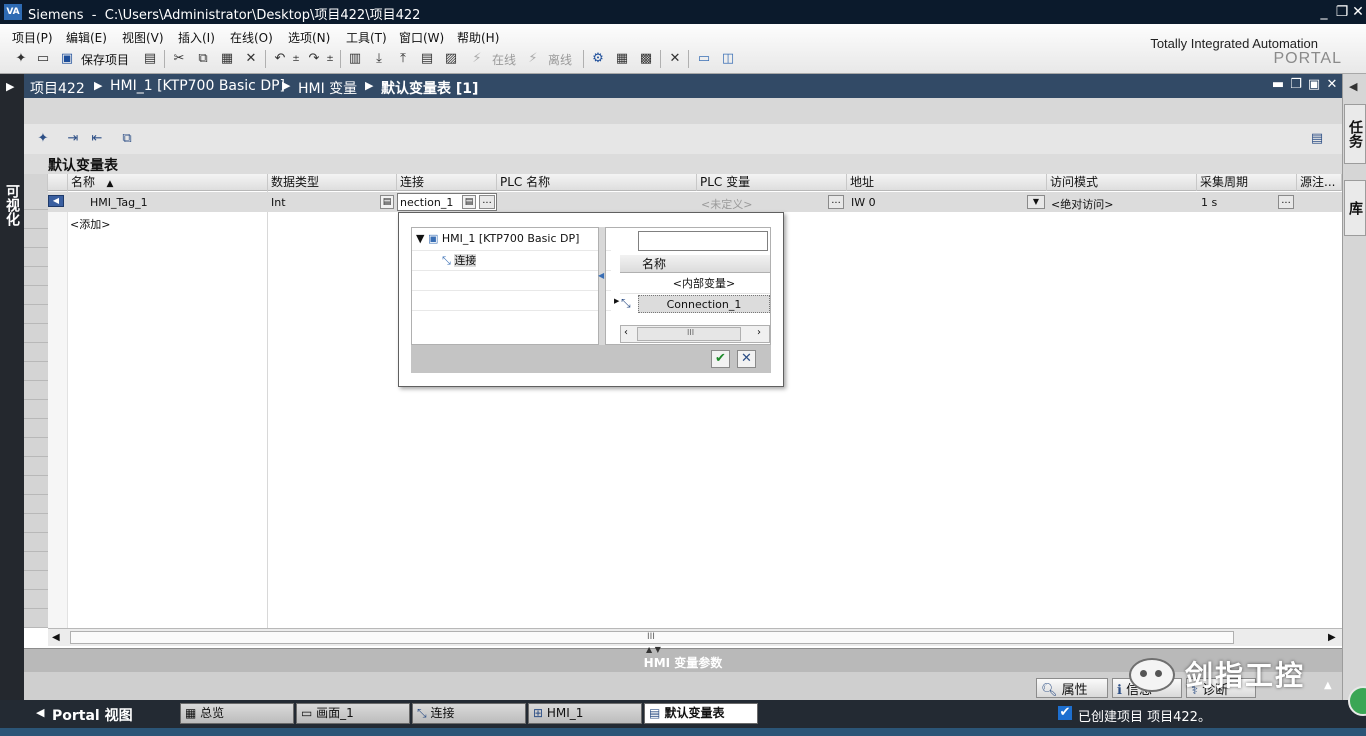 Image resolution: width=1366 pixels, height=736 pixels. What do you see at coordinates (12, 205) in the screenshot?
I see `visualization-tab: 可视化` at bounding box center [12, 205].